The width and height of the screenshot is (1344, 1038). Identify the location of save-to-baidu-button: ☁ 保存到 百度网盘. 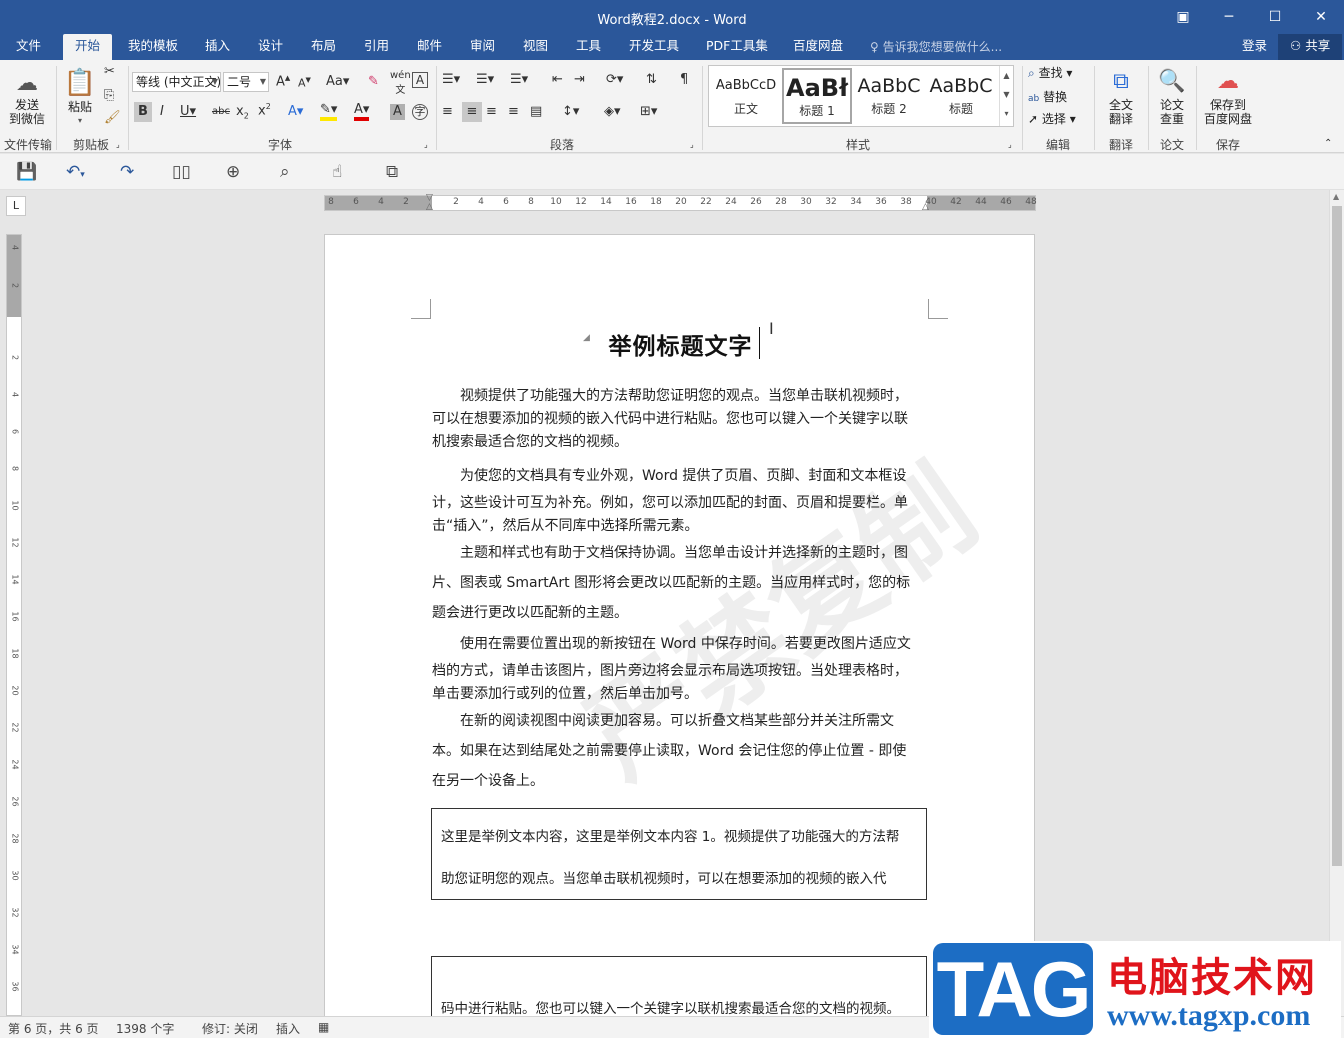
(1228, 96).